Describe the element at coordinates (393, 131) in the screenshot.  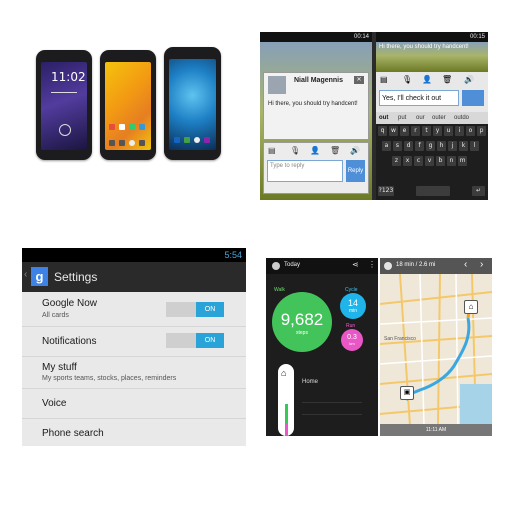
I see `key-w: w` at that location.